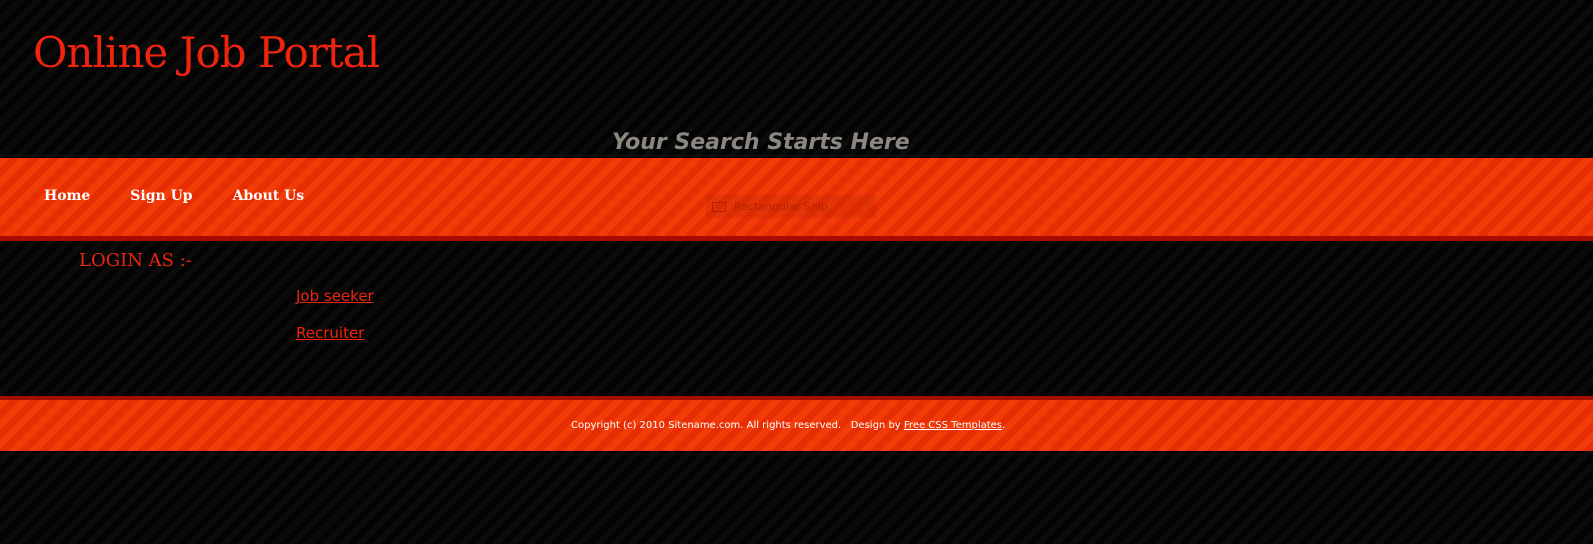  Describe the element at coordinates (1004, 425) in the screenshot. I see `footer-suffix: .` at that location.